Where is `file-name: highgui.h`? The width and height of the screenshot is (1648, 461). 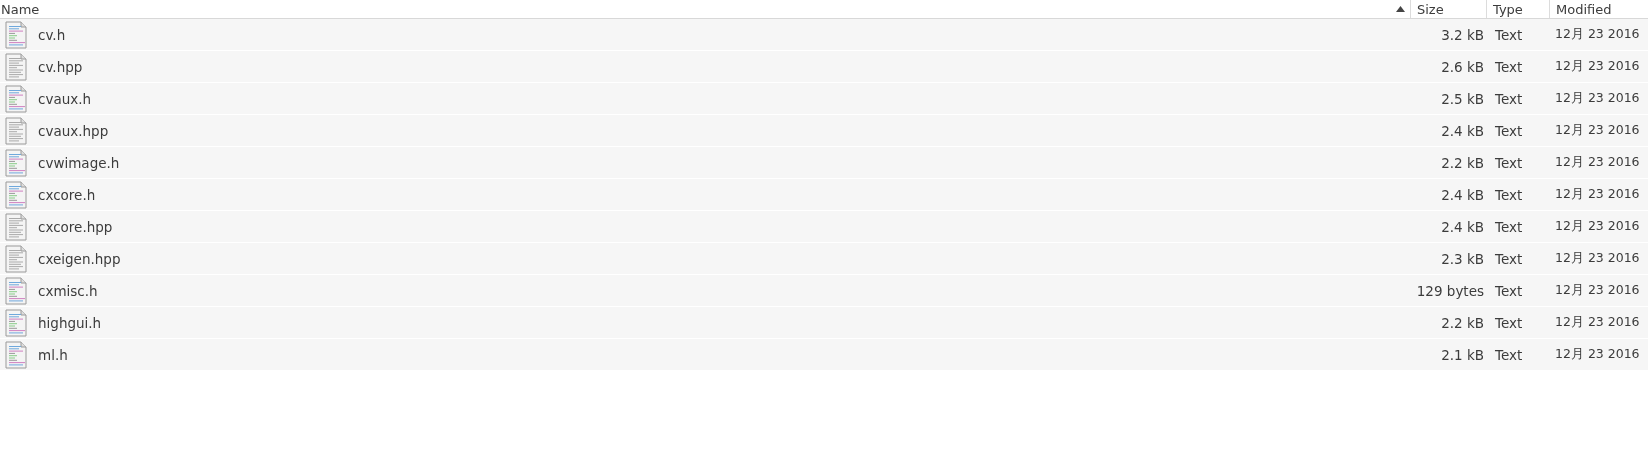
file-name: highgui.h is located at coordinates (70, 322).